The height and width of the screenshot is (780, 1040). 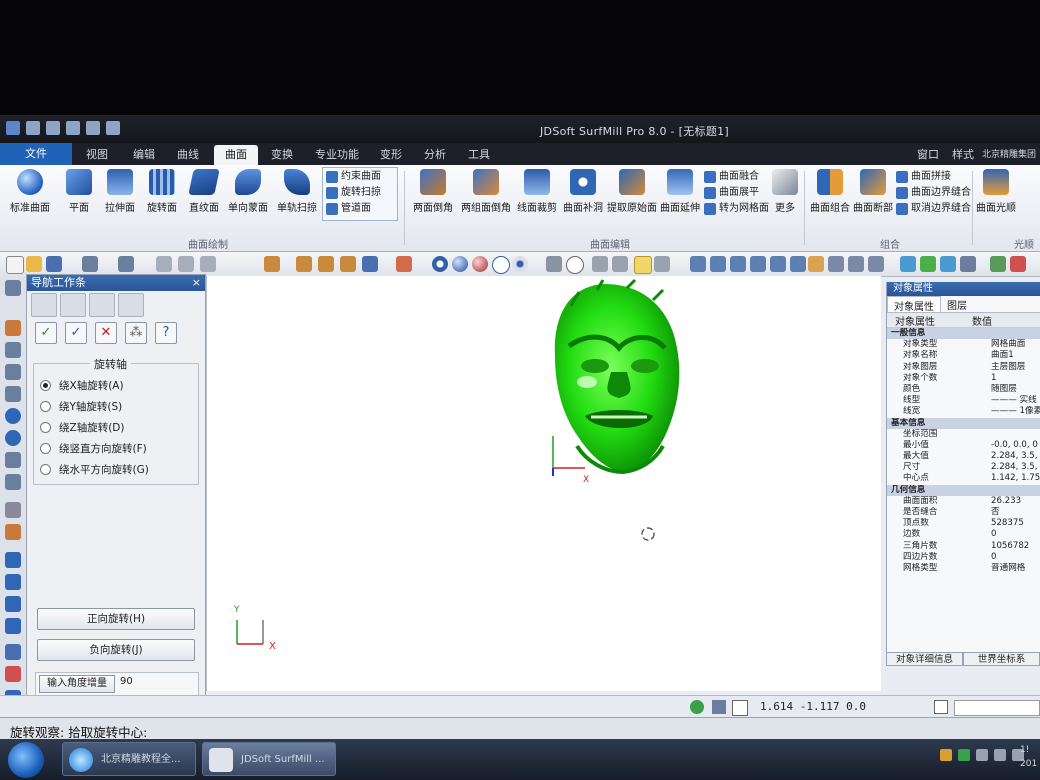 I want to click on constraint-surface-button: 约束曲面, so click(x=353, y=176).